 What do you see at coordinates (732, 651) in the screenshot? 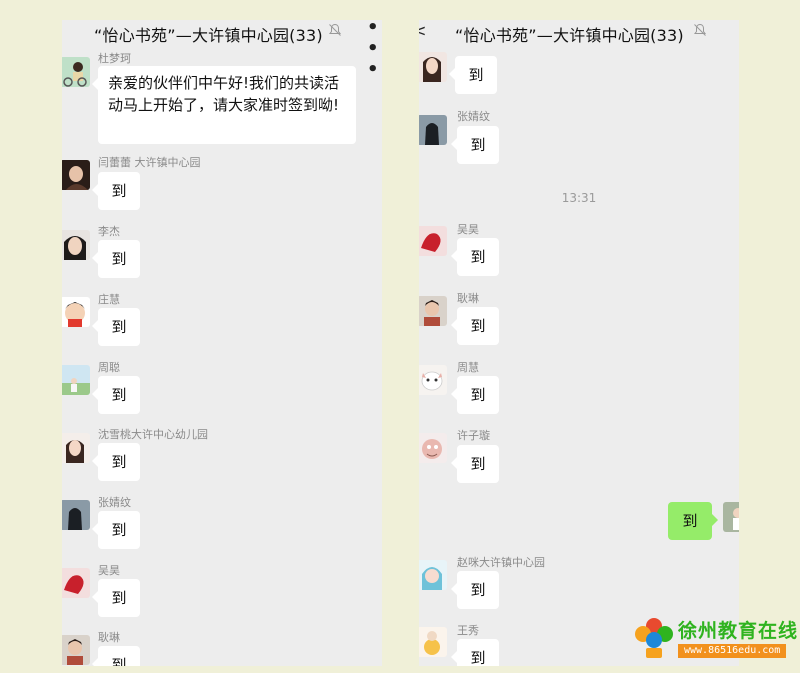
I see `watermark-url: www.86516edu.com` at bounding box center [732, 651].